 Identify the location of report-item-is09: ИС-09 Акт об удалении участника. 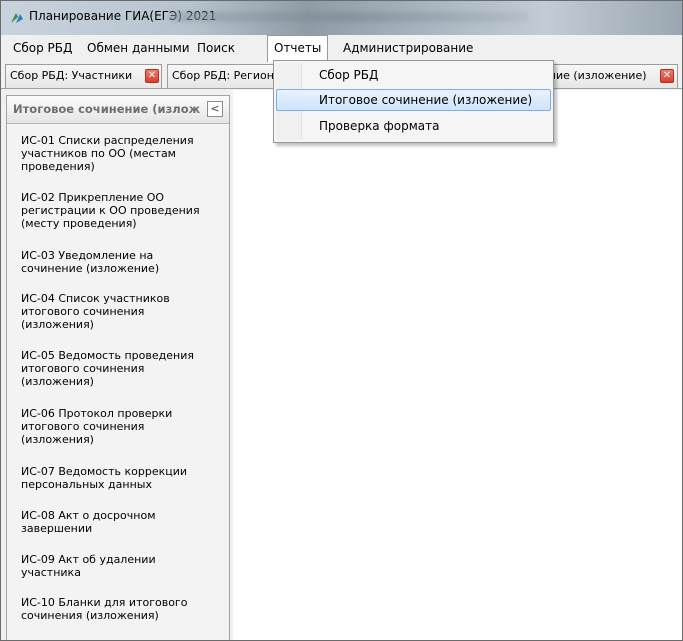
(116, 566).